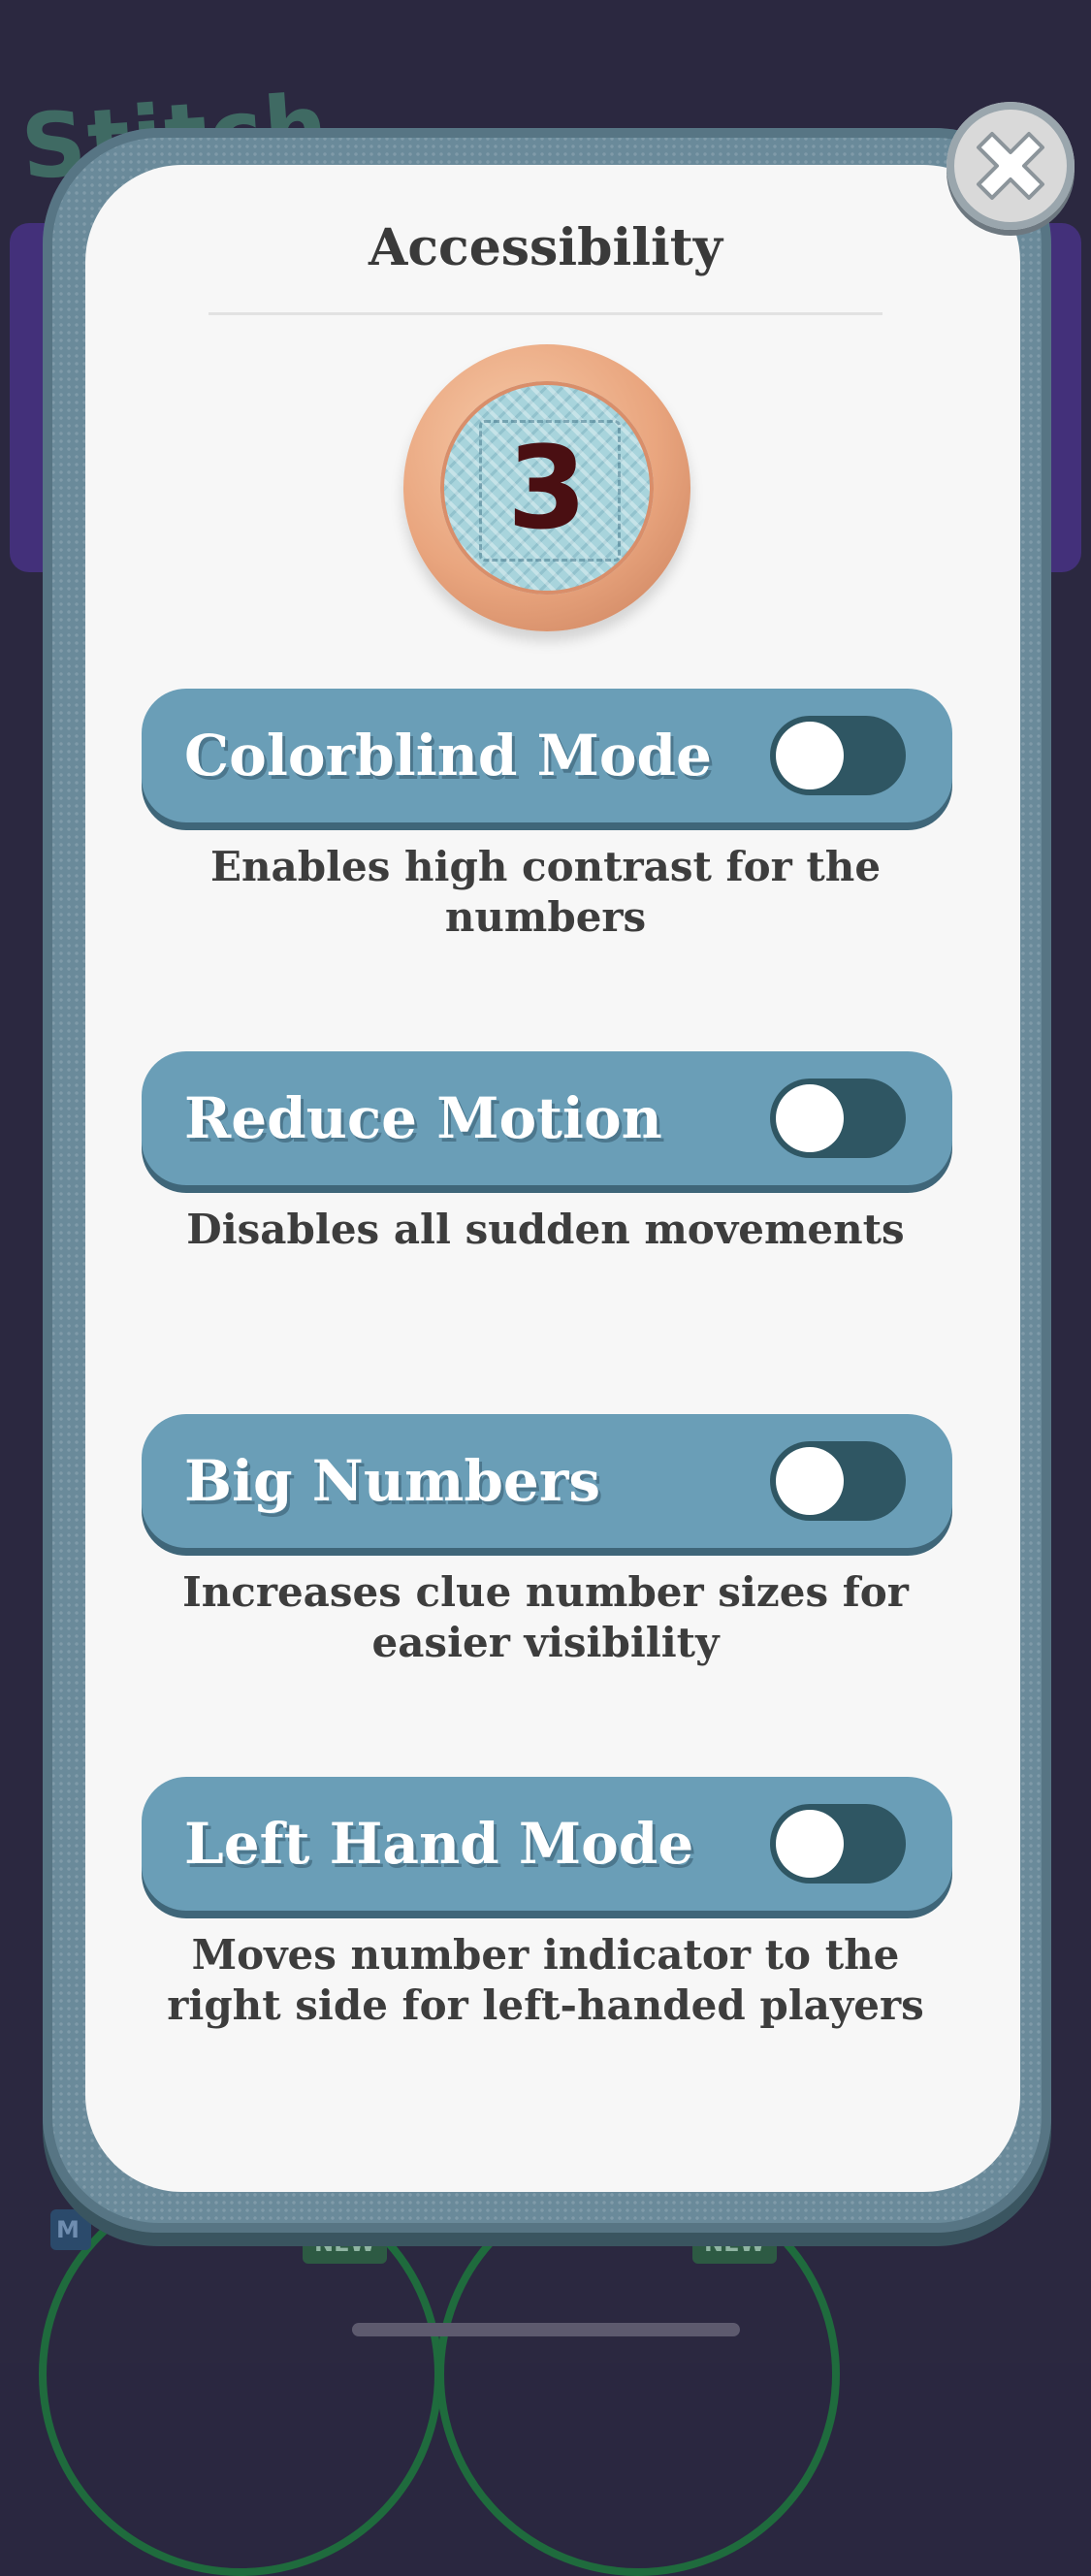 Image resolution: width=1091 pixels, height=2576 pixels. What do you see at coordinates (545, 247) in the screenshot?
I see `modal-title: Accessibility` at bounding box center [545, 247].